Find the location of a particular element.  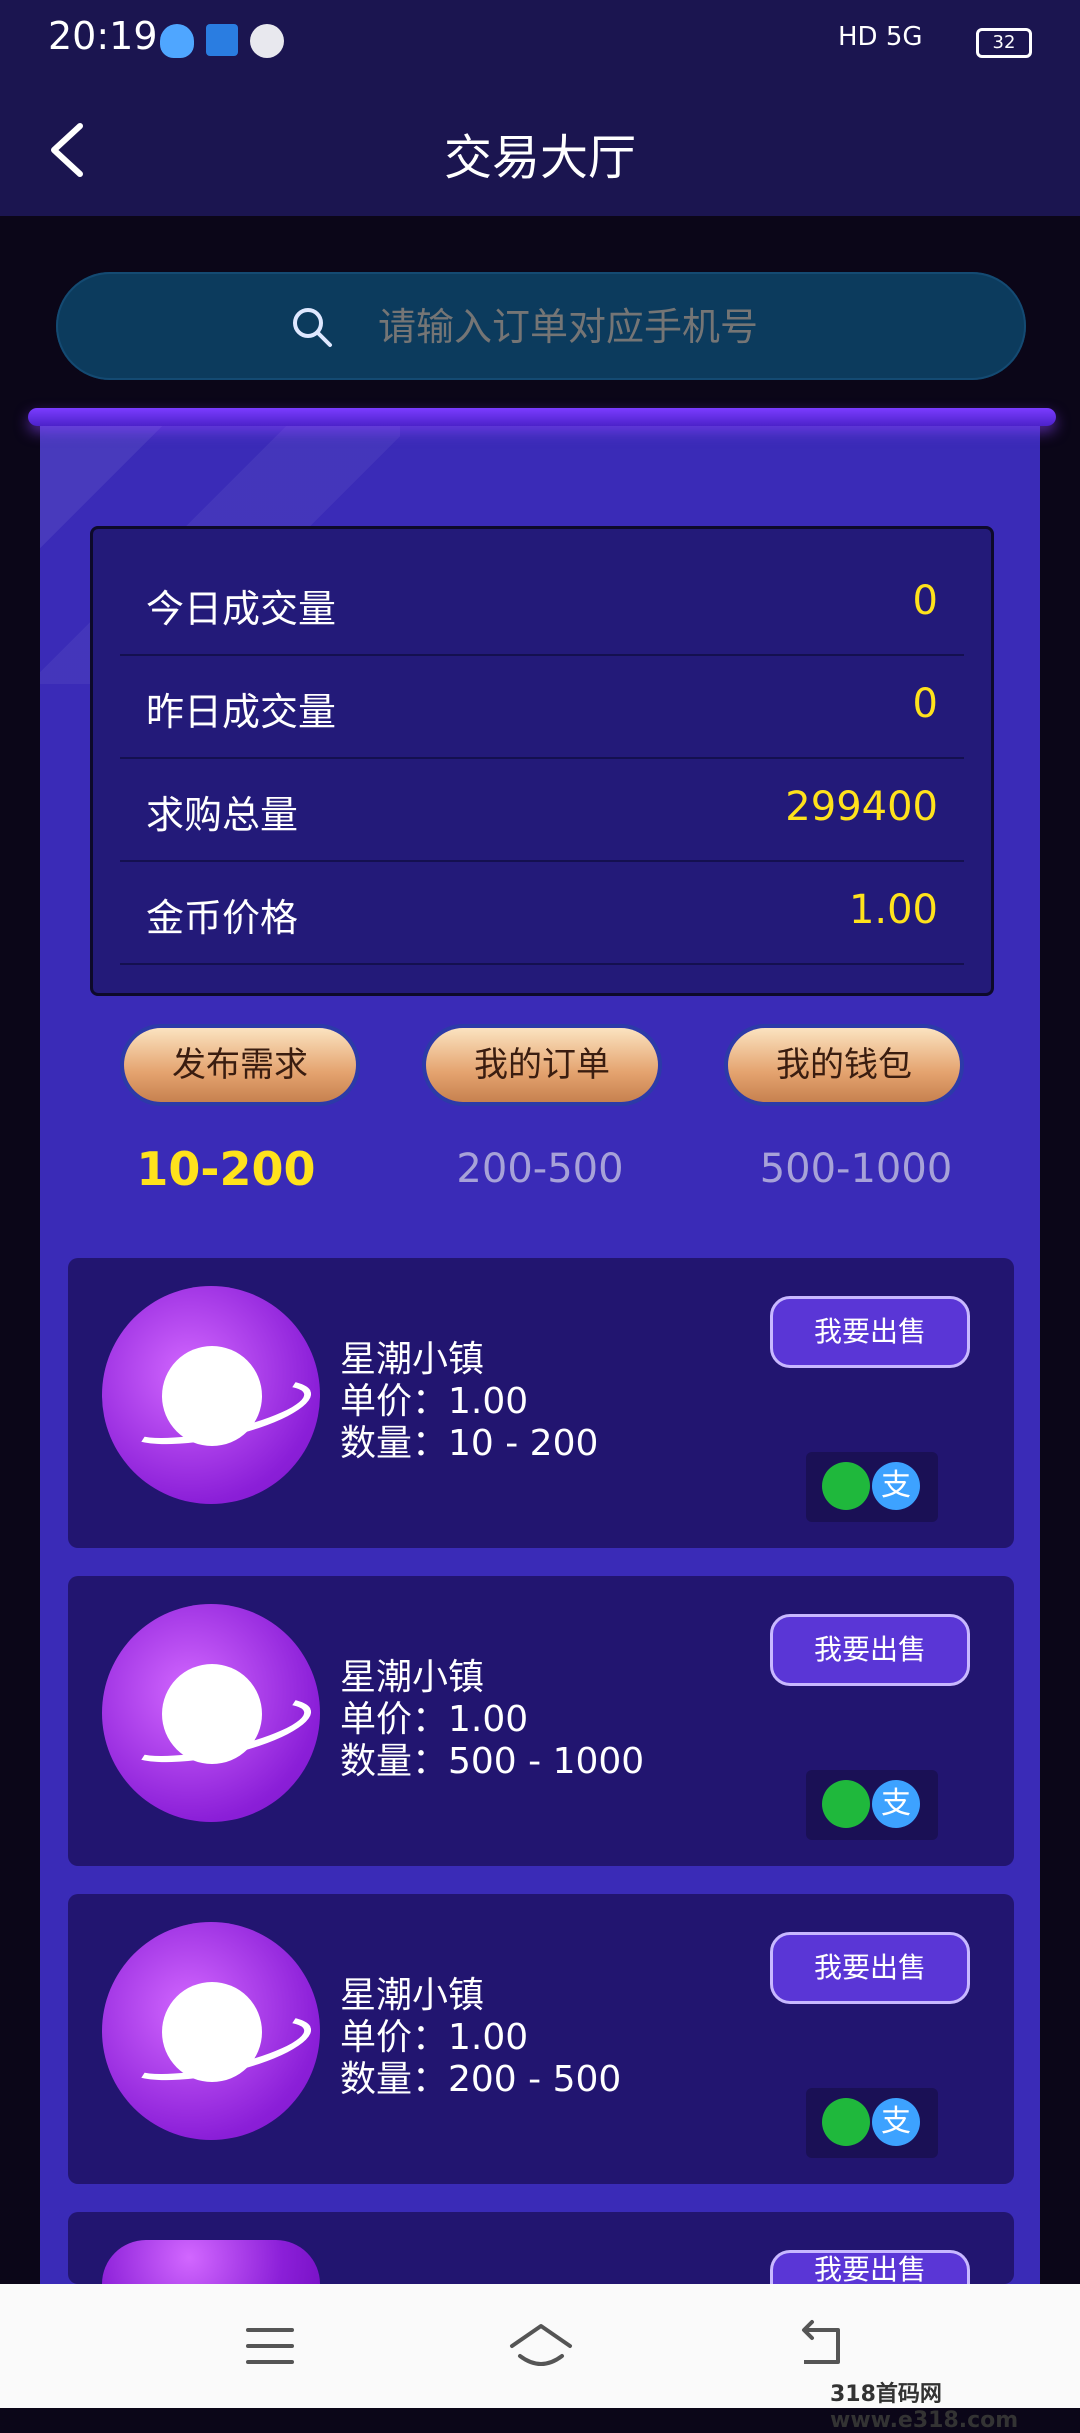

my-orders-button: 我的订单 is located at coordinates (542, 1065).